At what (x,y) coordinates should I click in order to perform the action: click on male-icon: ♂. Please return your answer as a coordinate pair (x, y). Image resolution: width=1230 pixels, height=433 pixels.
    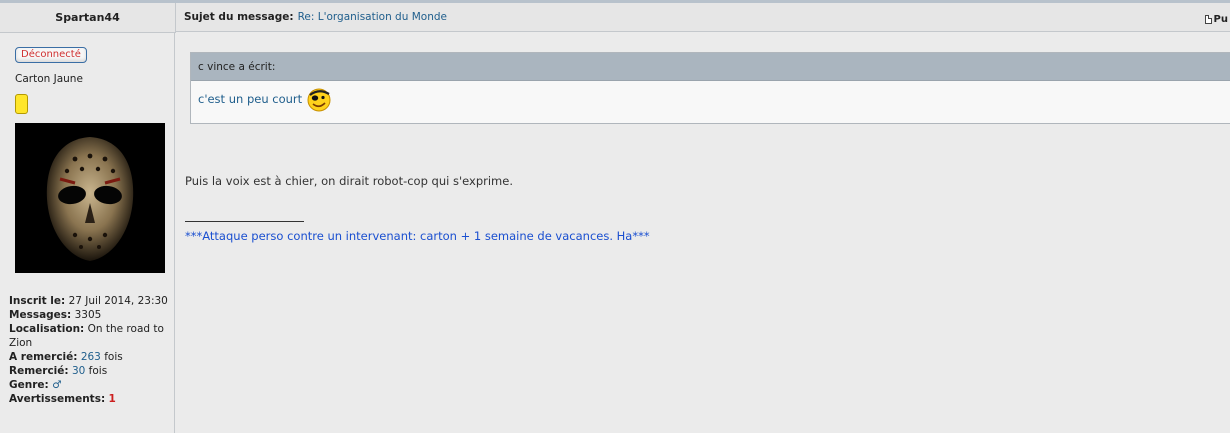
    Looking at the image, I should click on (57, 385).